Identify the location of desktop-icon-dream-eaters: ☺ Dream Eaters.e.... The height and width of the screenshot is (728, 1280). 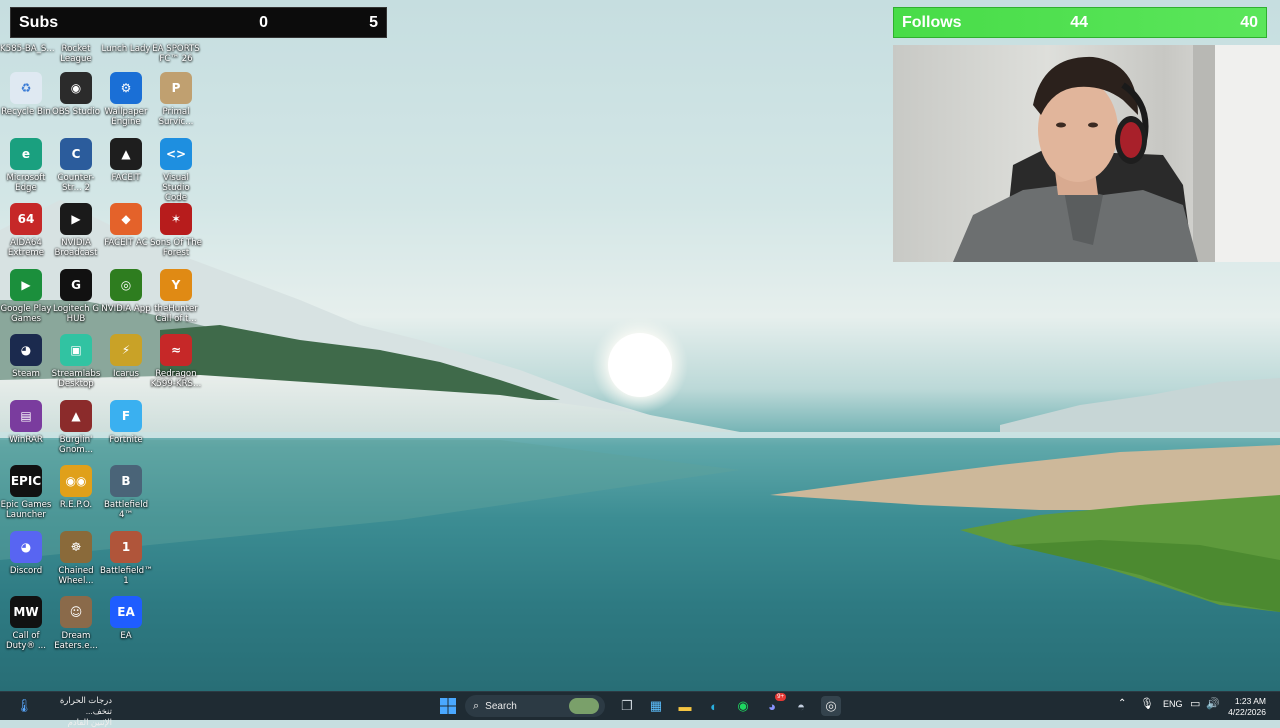
(76, 623).